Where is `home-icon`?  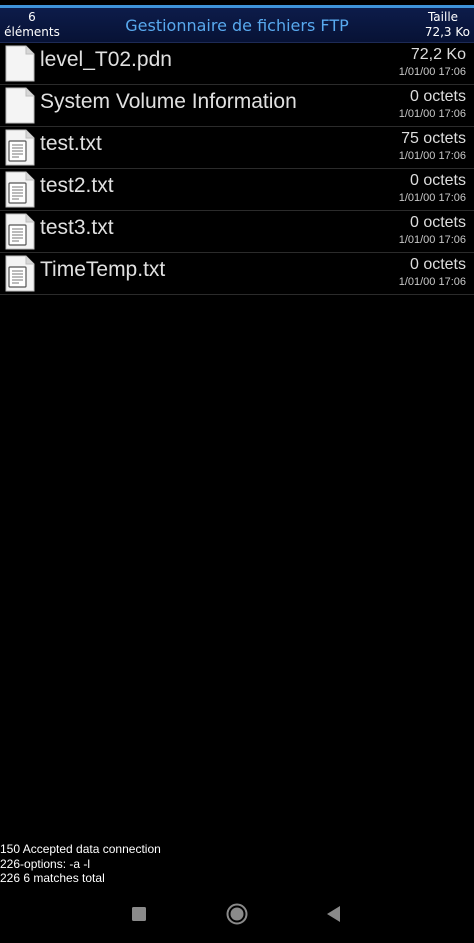 home-icon is located at coordinates (237, 914).